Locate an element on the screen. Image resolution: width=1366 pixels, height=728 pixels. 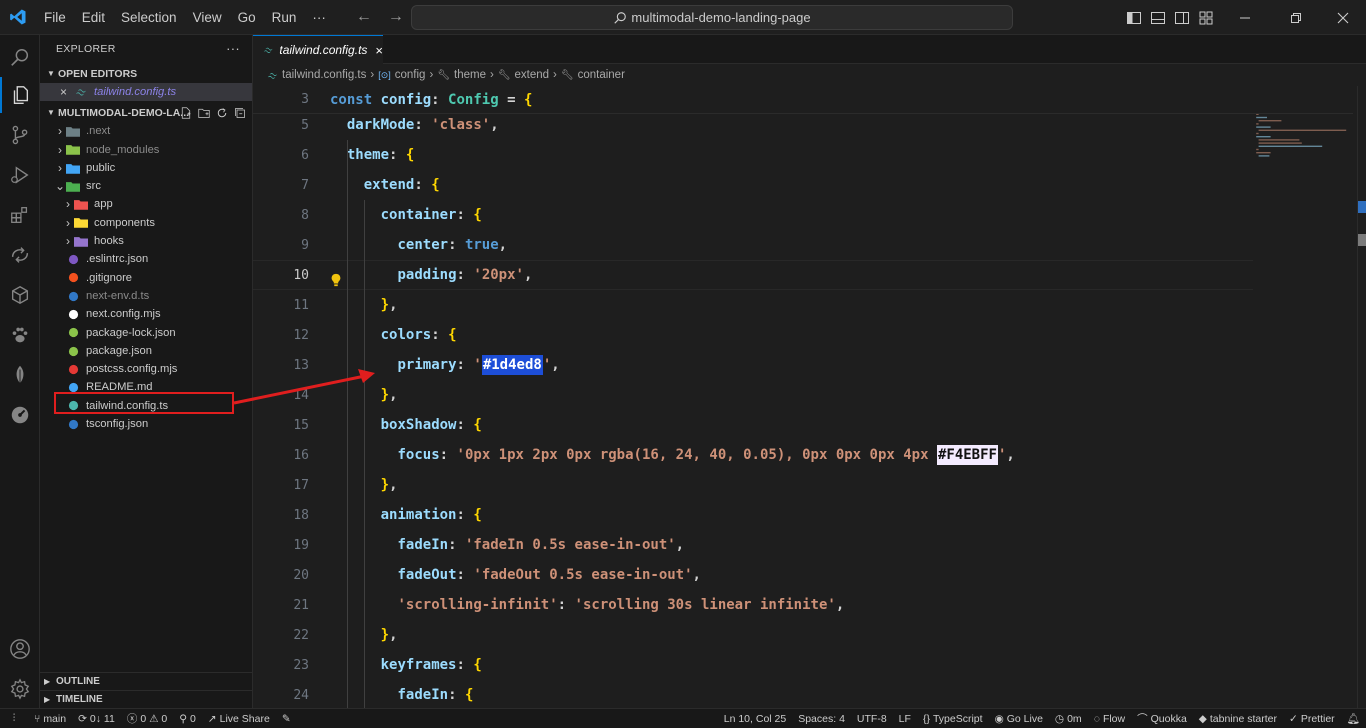
editor-tab-tailwind-config: tailwind.config.ts × is located at coordinates (318, 49).